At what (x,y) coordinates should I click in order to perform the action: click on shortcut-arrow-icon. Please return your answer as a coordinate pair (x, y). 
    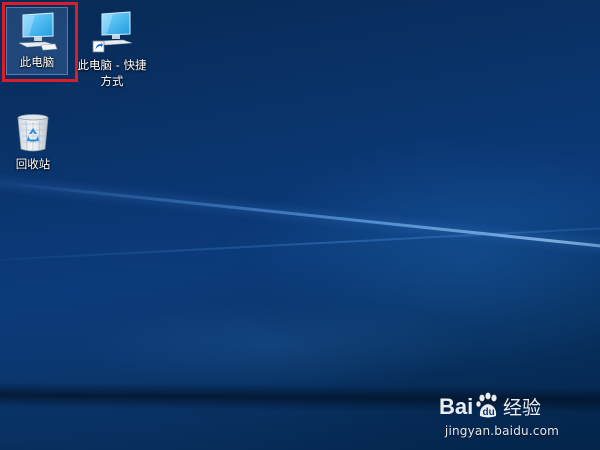
    Looking at the image, I should click on (98, 46).